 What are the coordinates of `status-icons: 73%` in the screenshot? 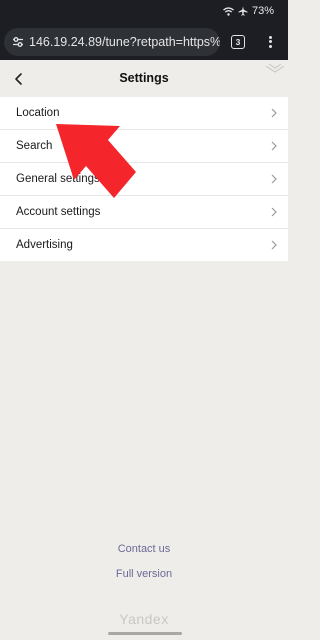 It's located at (248, 11).